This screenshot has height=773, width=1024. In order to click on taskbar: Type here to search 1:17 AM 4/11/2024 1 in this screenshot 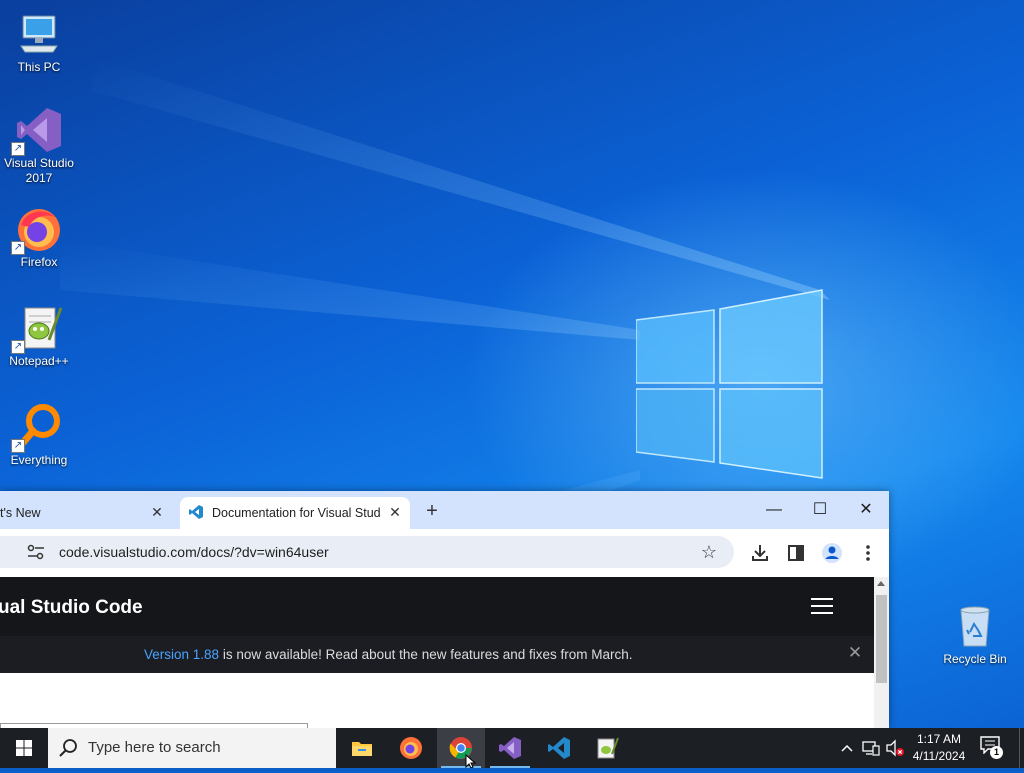, I will do `click(512, 748)`.